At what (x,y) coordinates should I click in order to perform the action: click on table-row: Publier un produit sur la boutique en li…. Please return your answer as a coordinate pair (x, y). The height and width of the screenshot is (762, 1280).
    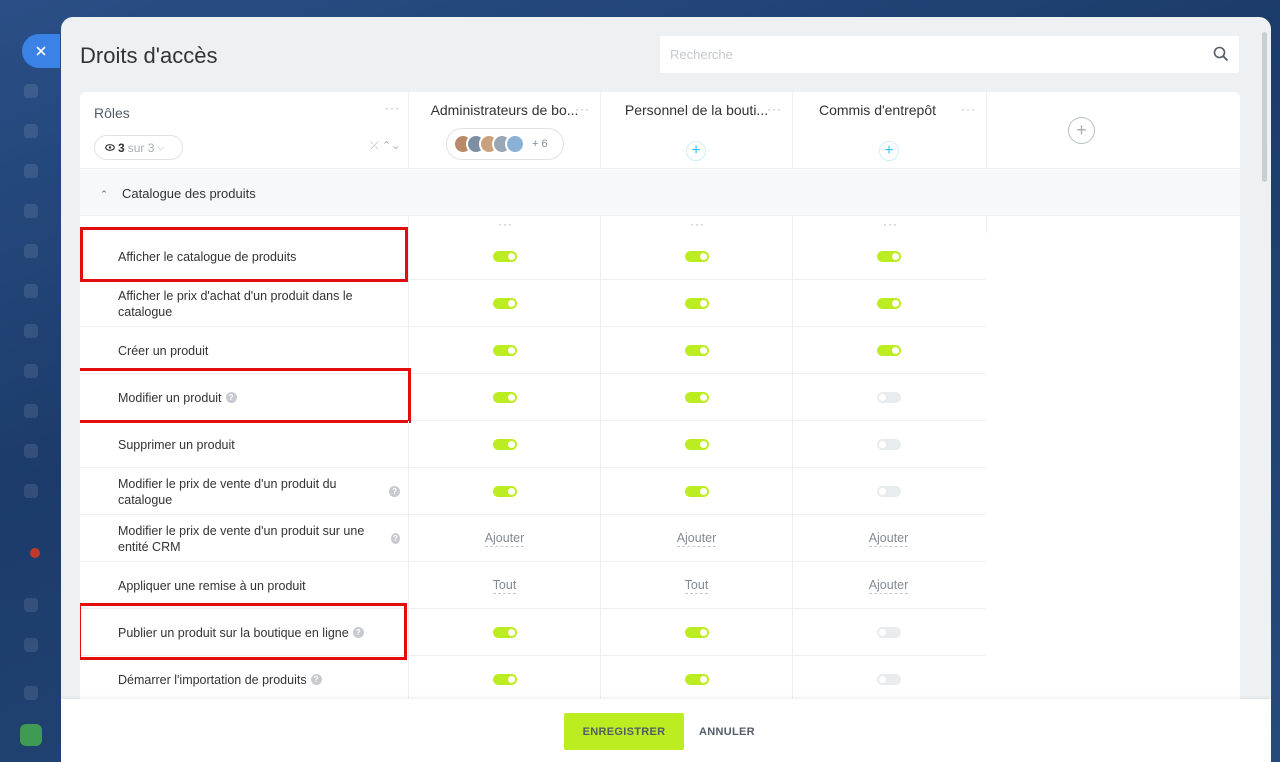
    Looking at the image, I should click on (533, 631).